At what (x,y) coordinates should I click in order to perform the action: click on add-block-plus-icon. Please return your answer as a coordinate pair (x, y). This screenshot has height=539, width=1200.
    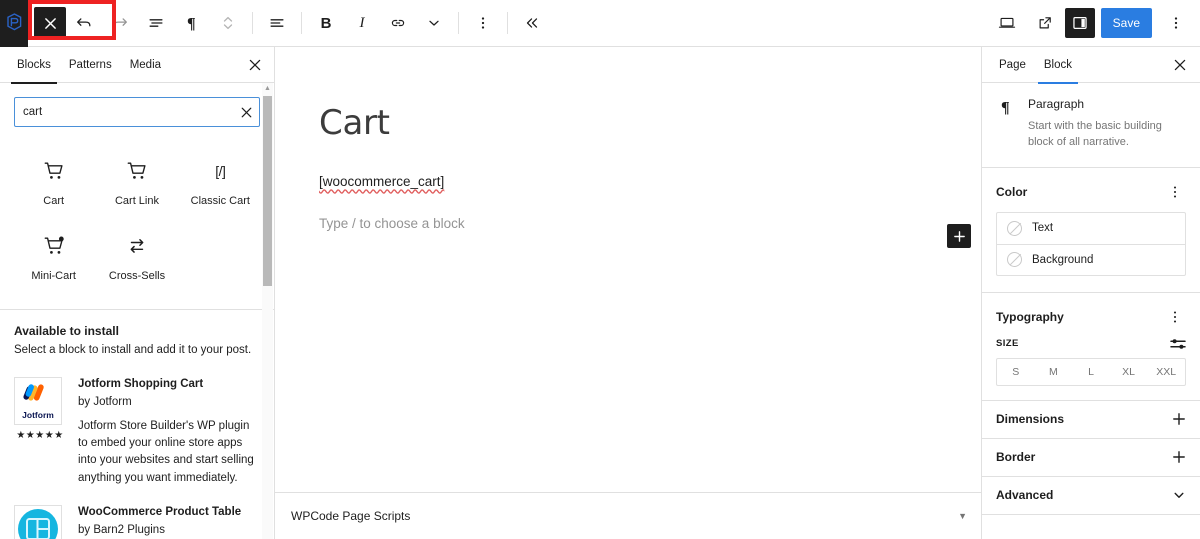
    Looking at the image, I should click on (959, 236).